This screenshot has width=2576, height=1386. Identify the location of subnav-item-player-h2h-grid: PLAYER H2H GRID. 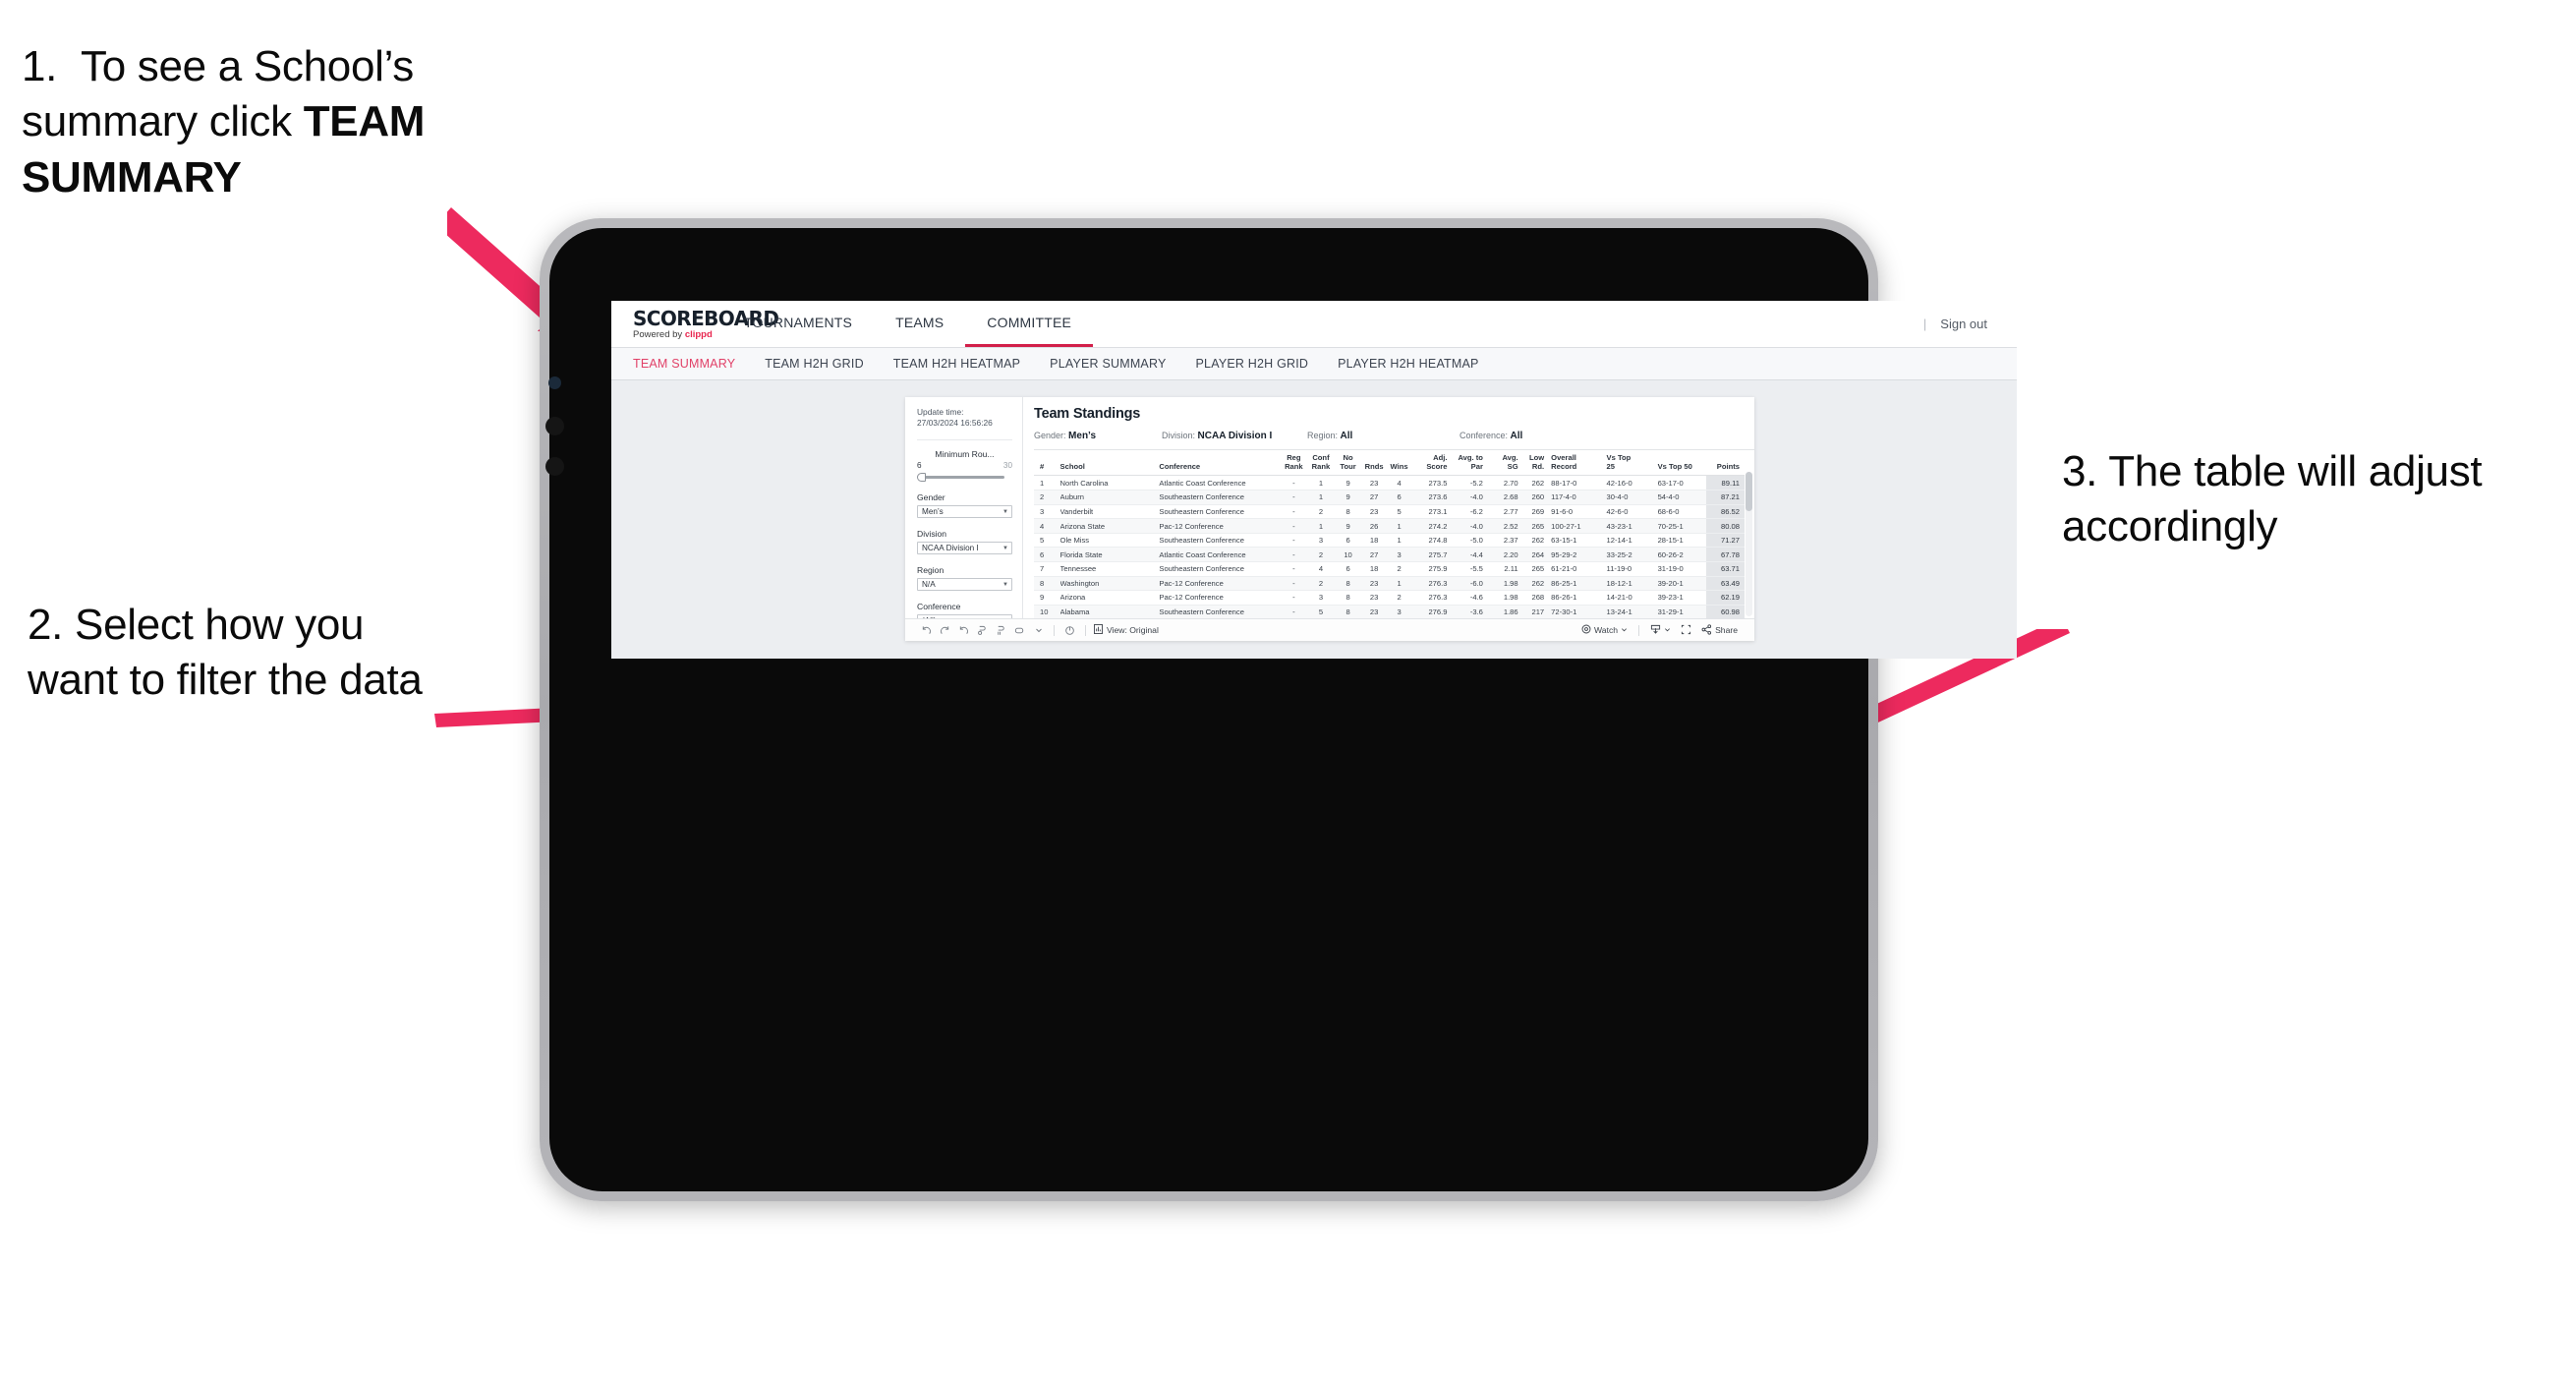
(1253, 364).